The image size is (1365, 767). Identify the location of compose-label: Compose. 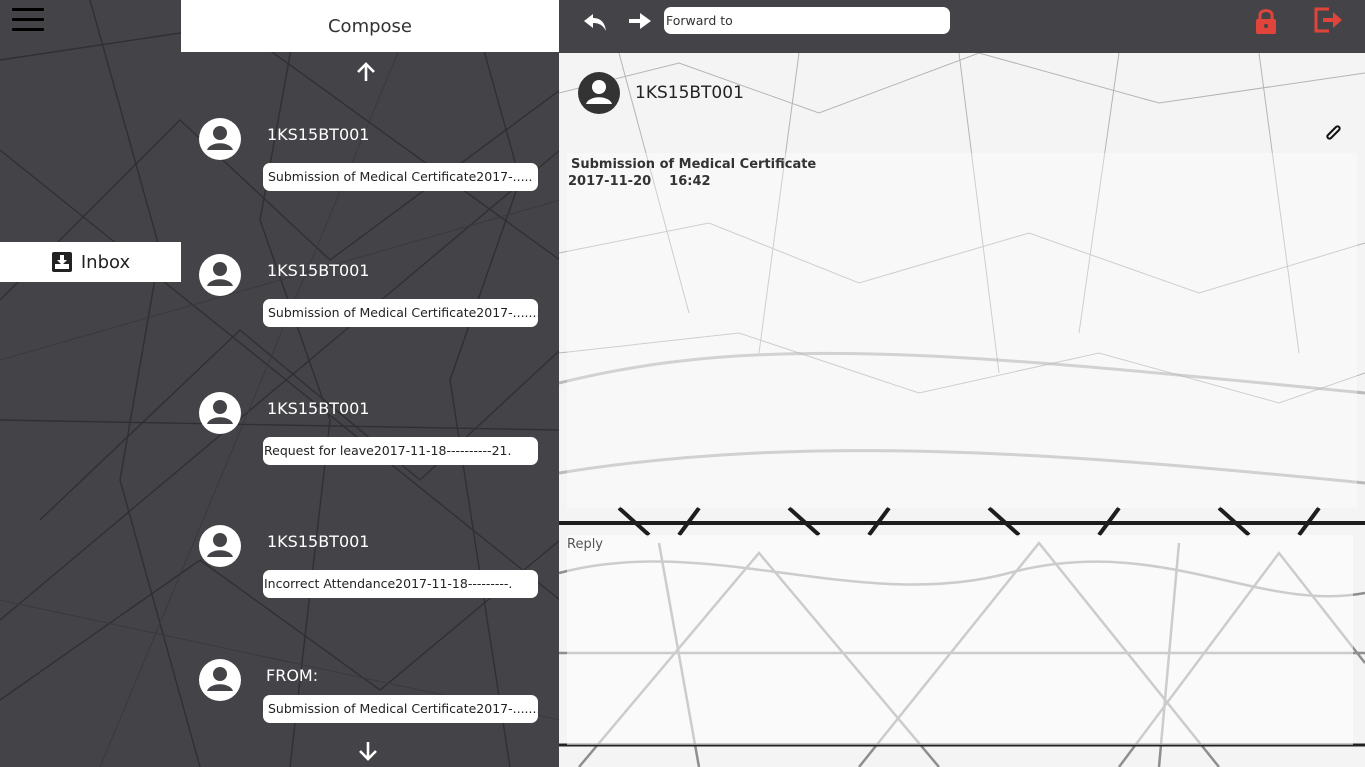
(369, 26).